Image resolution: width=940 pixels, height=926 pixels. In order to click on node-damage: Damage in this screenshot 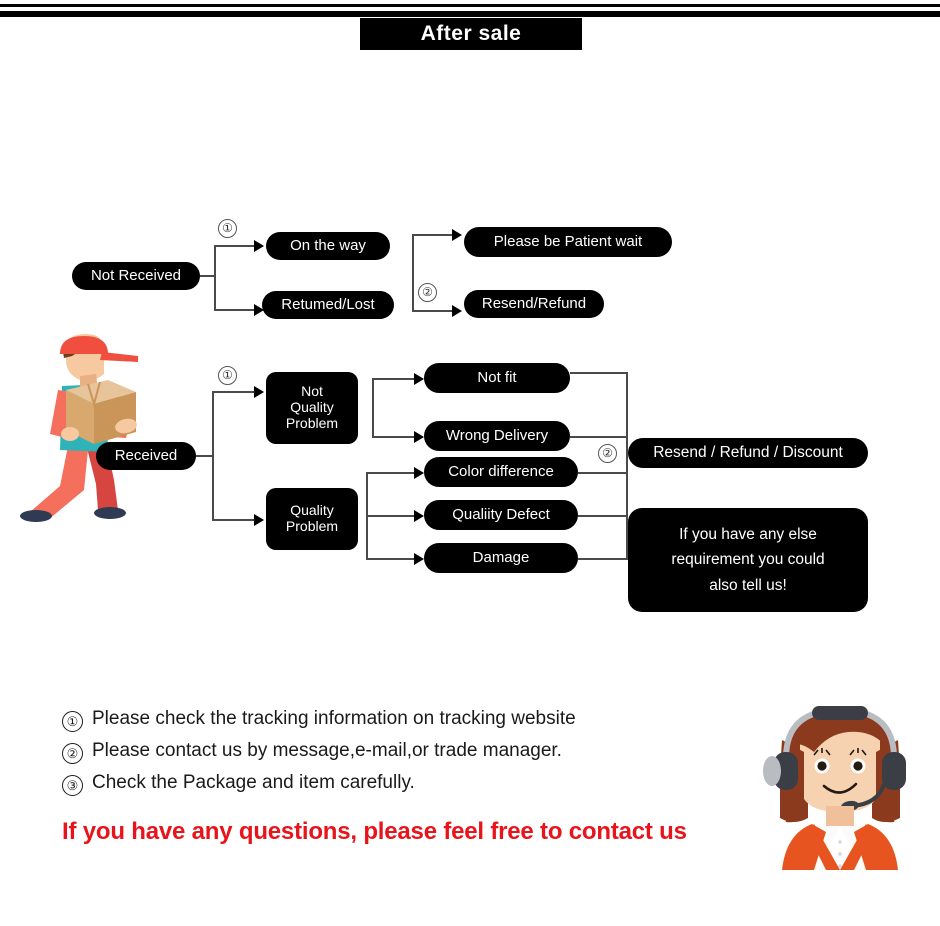, I will do `click(501, 558)`.